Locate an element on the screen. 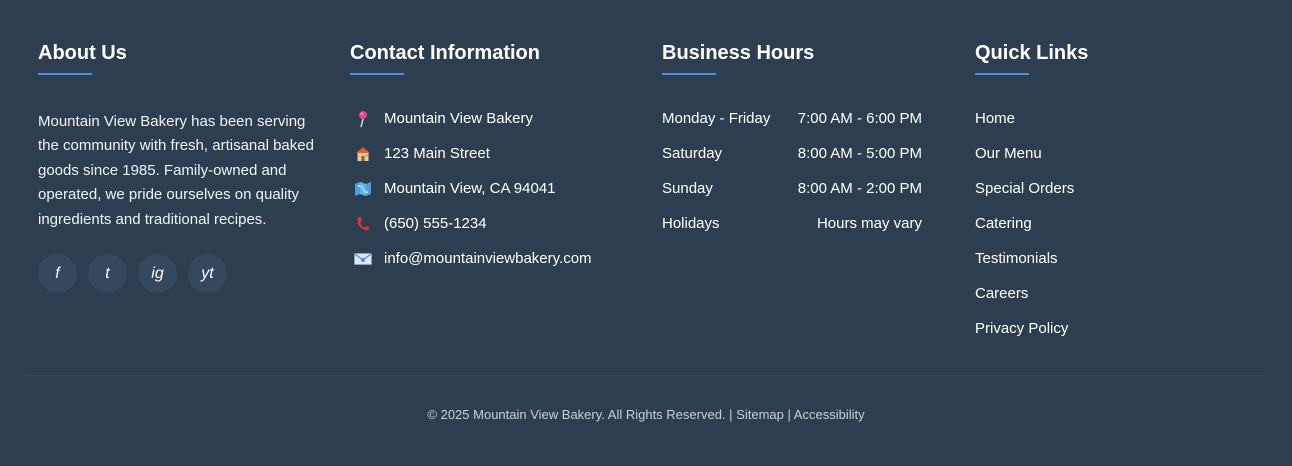 The height and width of the screenshot is (466, 1292). footer-divider is located at coordinates (646, 375).